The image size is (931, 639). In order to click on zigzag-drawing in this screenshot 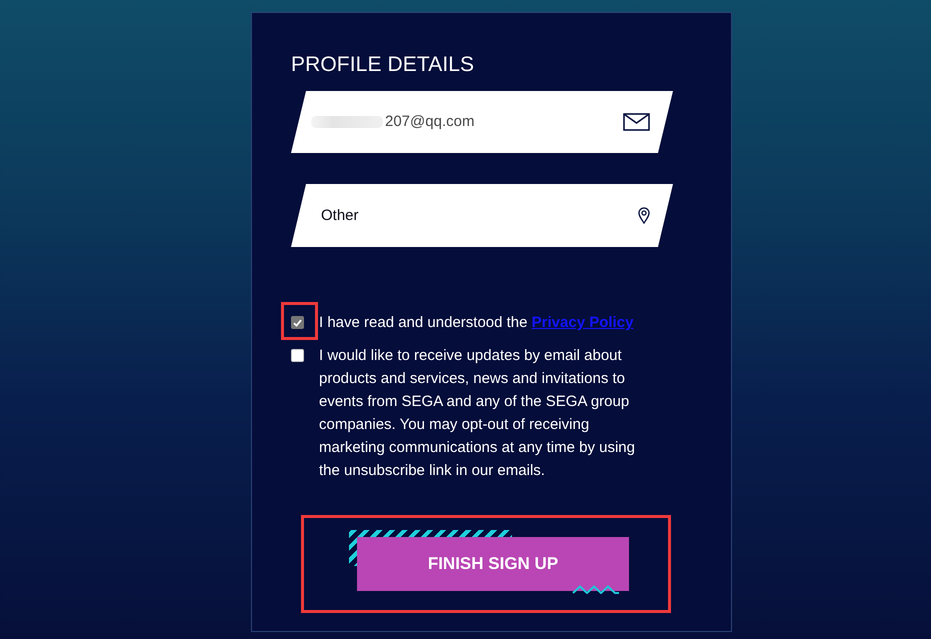, I will do `click(596, 589)`.